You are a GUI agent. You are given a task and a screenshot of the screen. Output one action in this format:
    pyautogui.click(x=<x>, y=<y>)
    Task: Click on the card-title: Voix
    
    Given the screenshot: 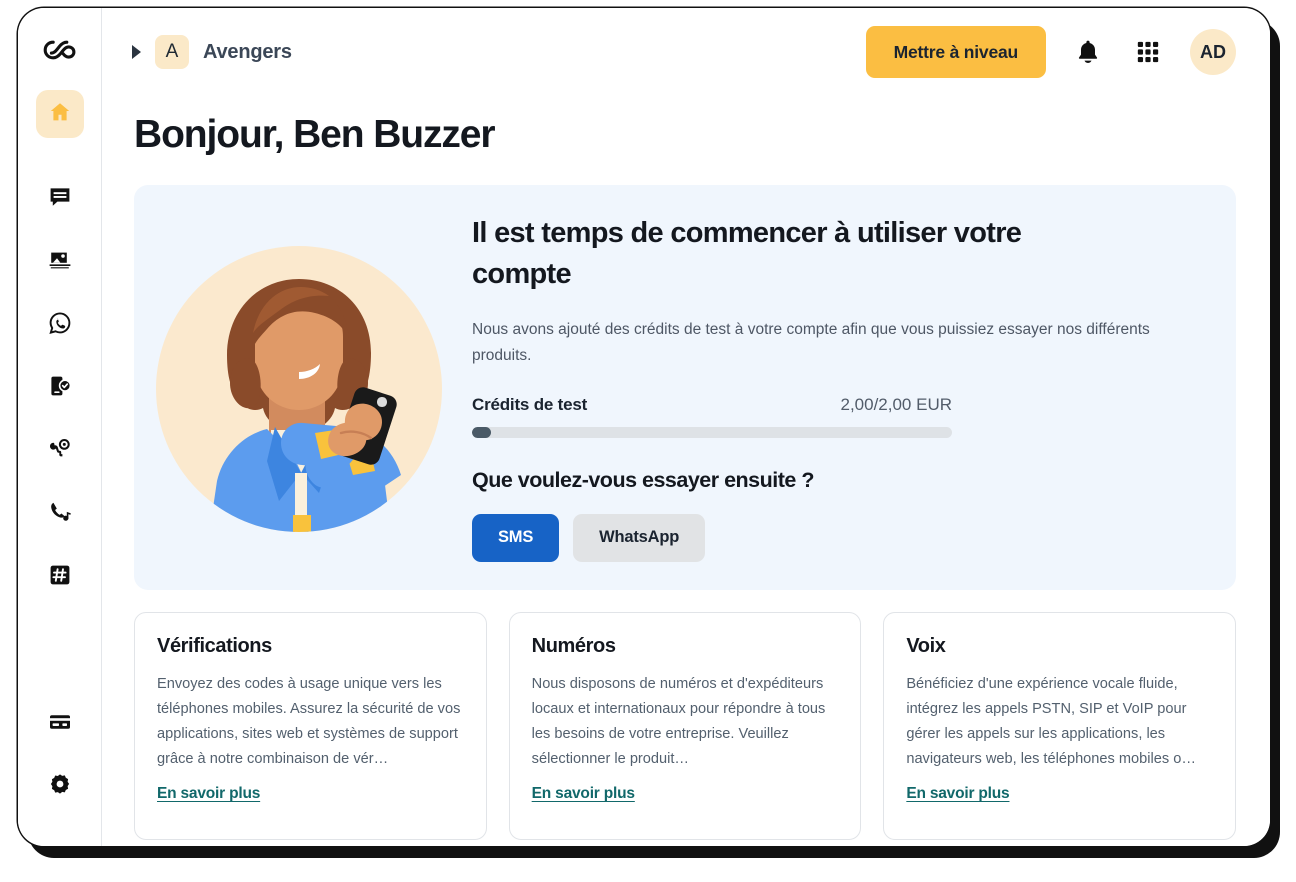 What is the action you would take?
    pyautogui.click(x=926, y=645)
    